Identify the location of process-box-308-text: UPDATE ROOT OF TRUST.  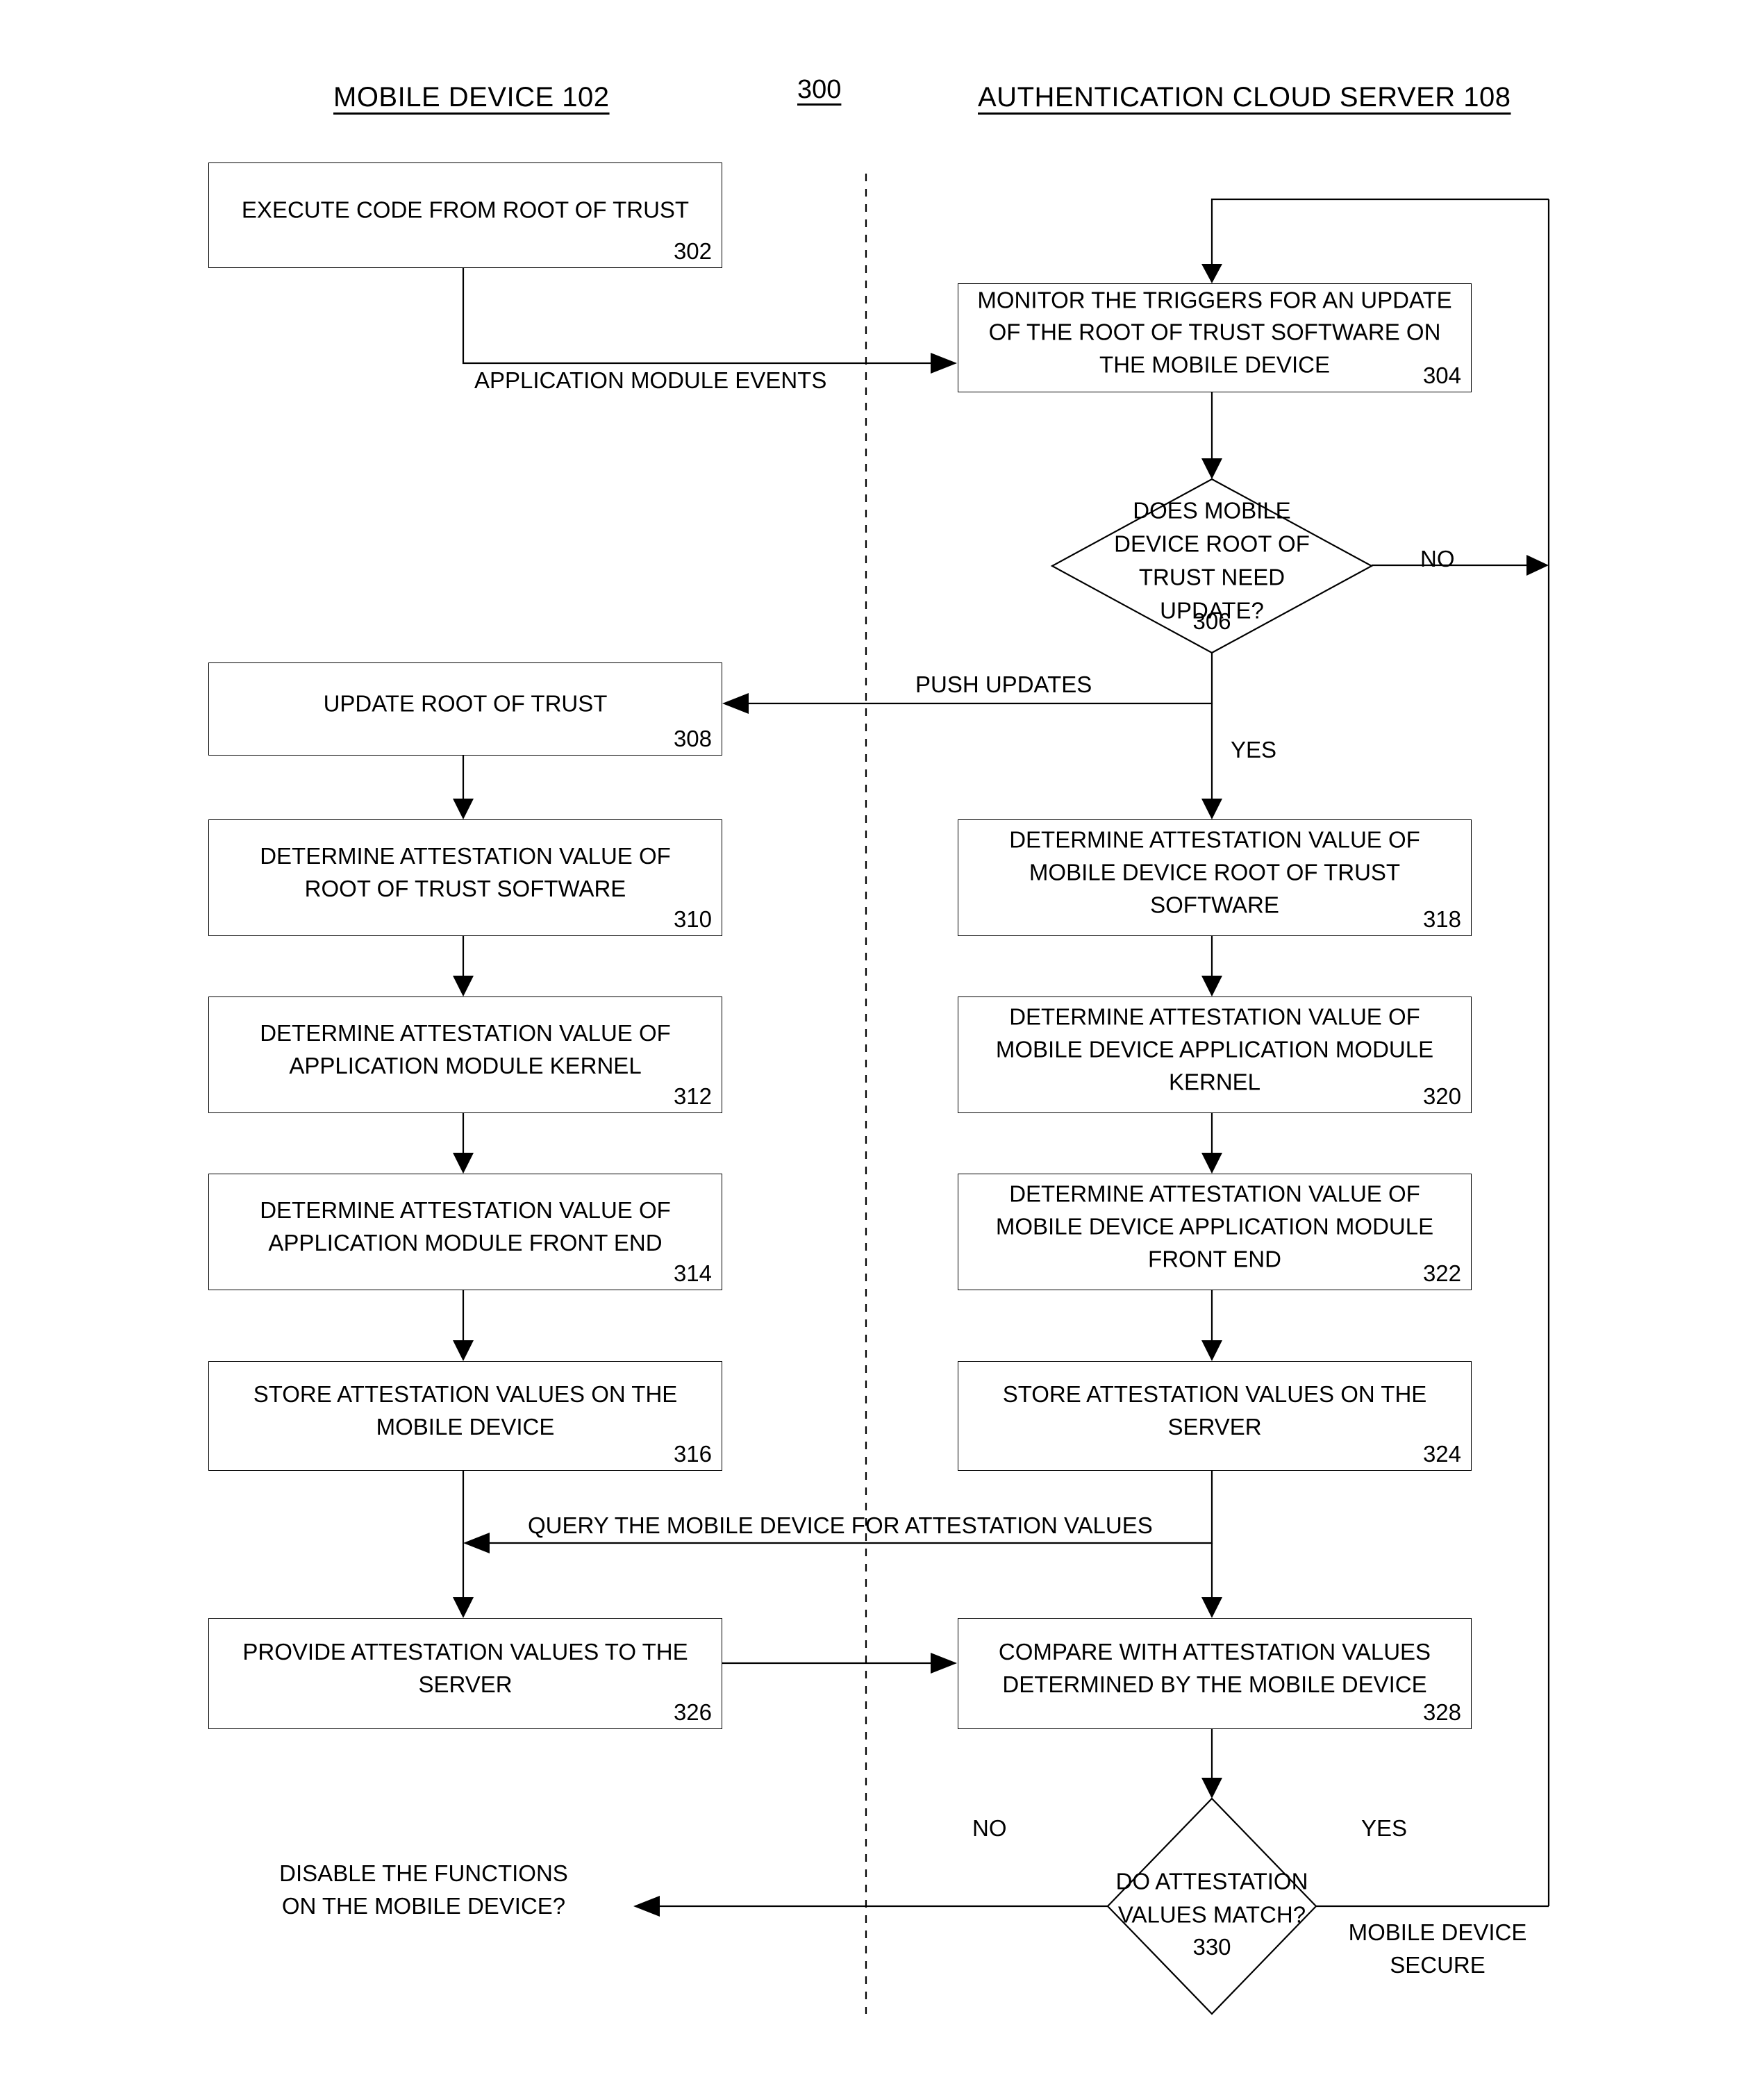
(465, 703).